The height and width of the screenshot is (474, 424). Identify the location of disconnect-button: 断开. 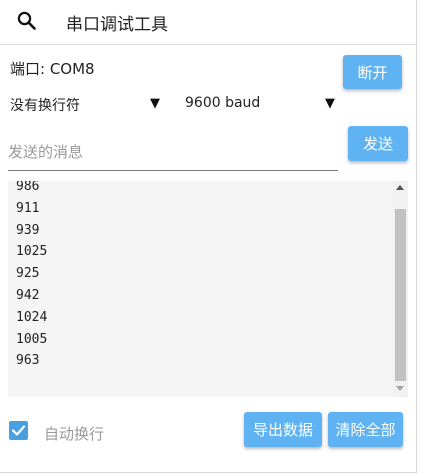
(372, 72).